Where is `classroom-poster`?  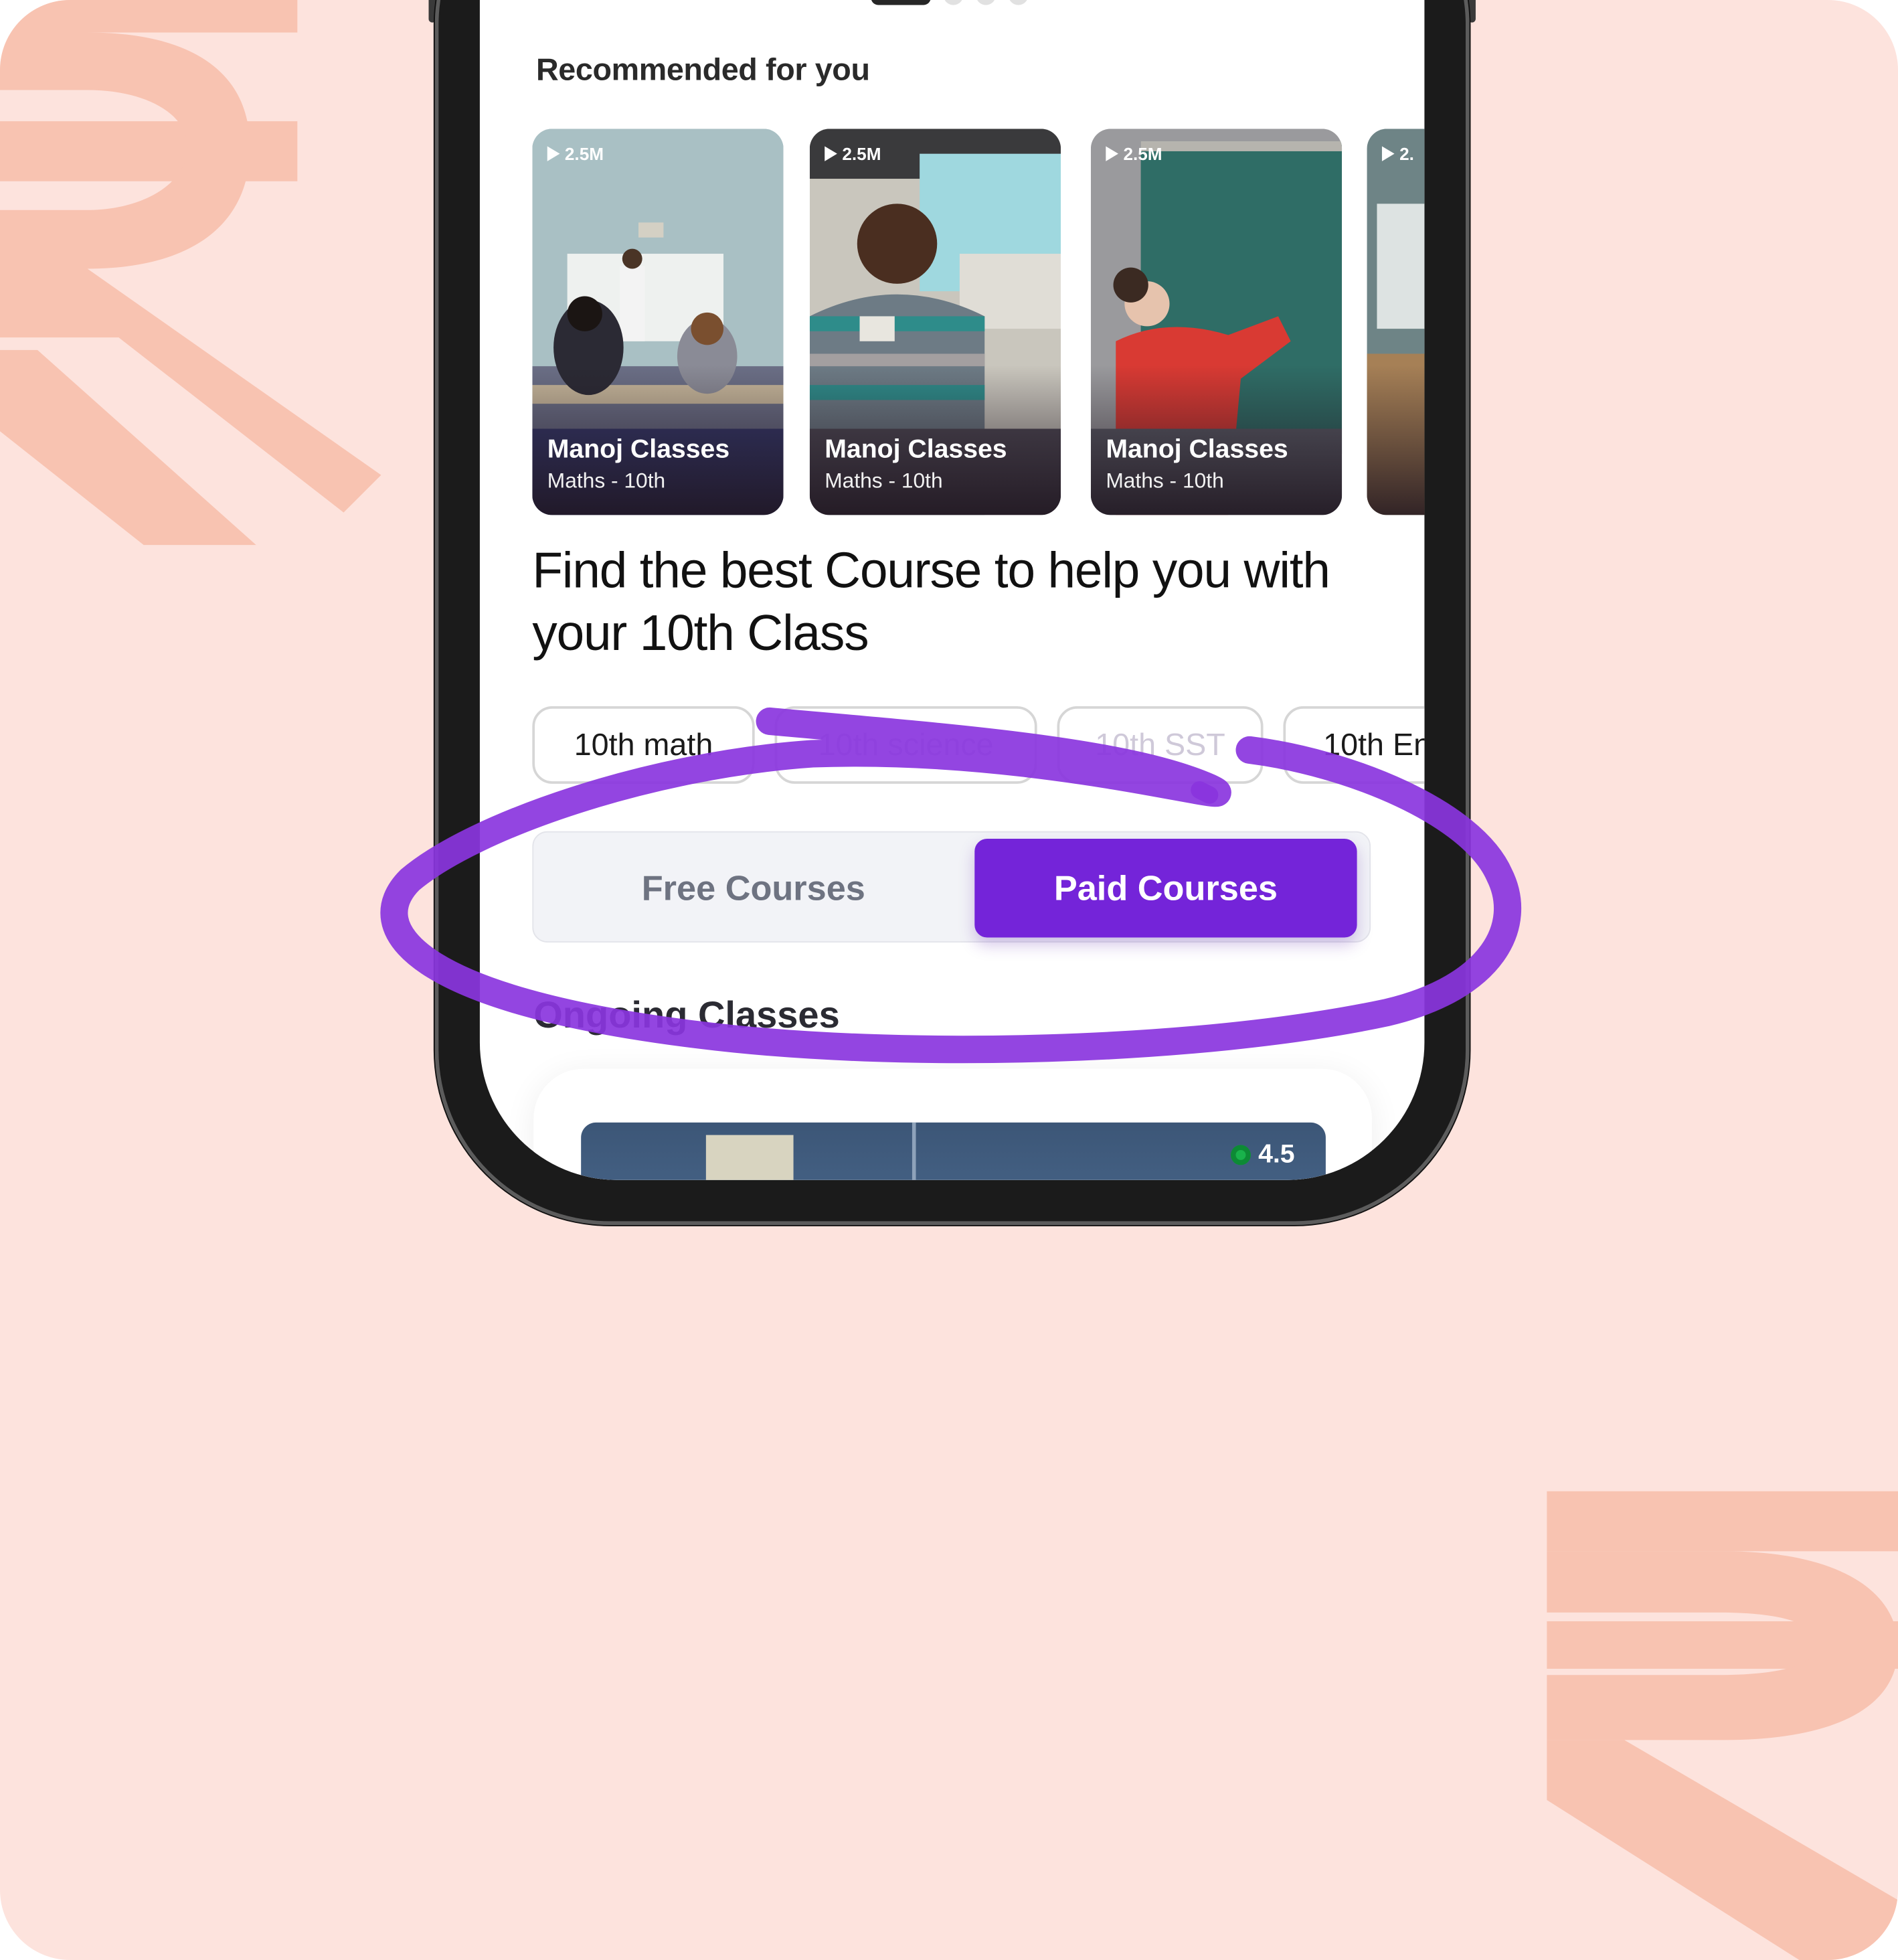
classroom-poster is located at coordinates (749, 1157).